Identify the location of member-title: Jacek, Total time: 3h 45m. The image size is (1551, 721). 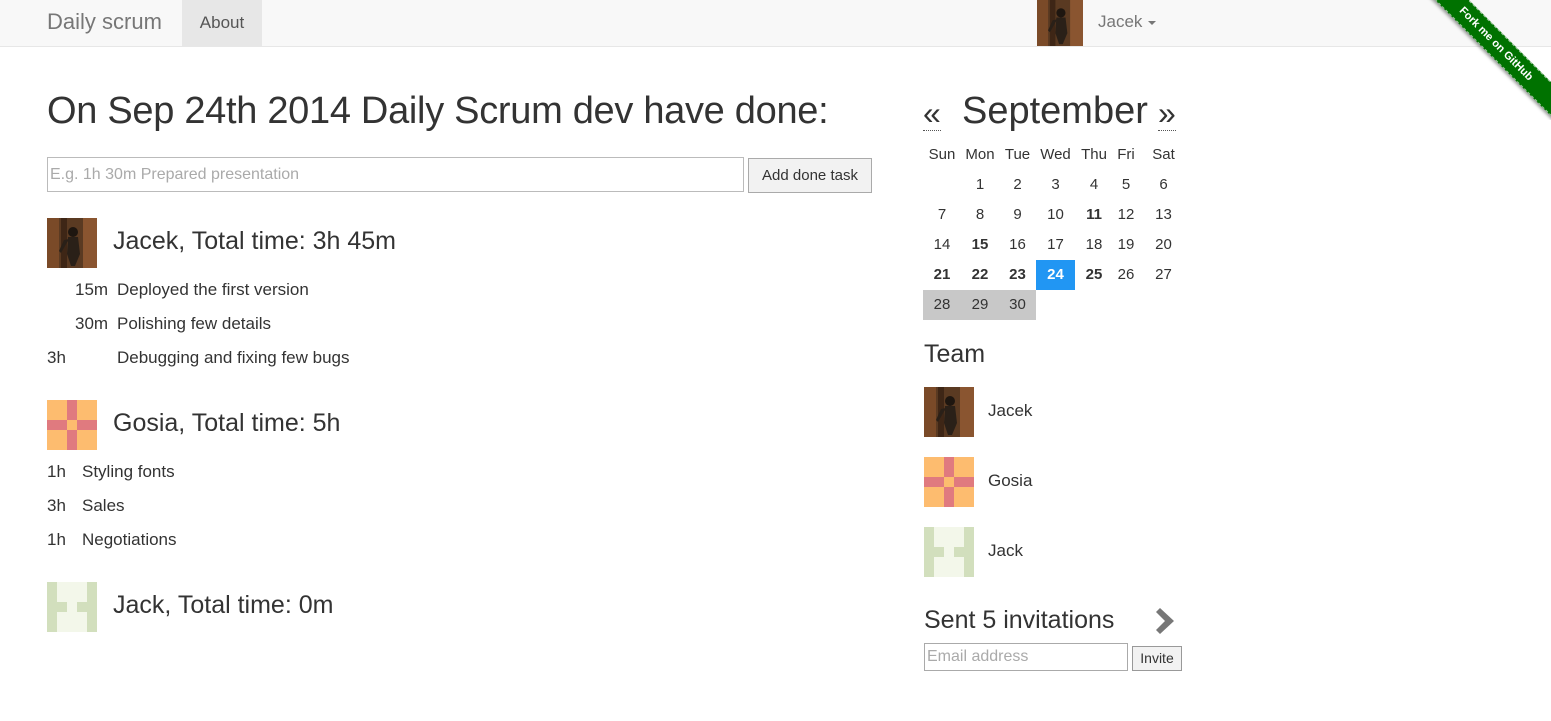
(255, 241).